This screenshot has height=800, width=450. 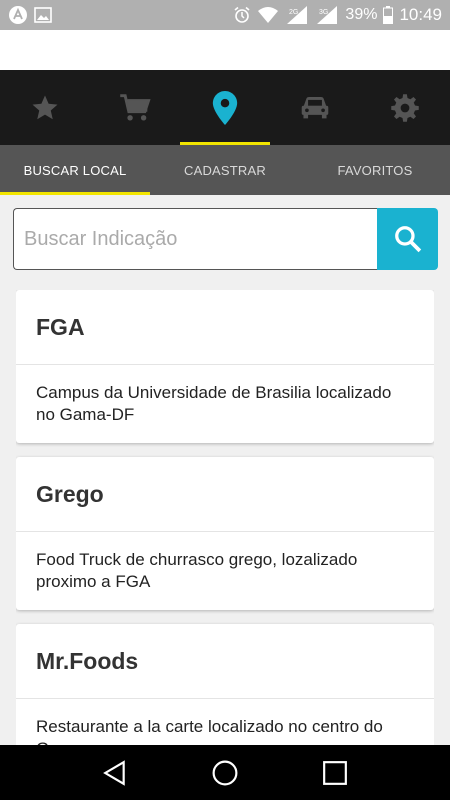 I want to click on system-nav-bar, so click(x=225, y=772).